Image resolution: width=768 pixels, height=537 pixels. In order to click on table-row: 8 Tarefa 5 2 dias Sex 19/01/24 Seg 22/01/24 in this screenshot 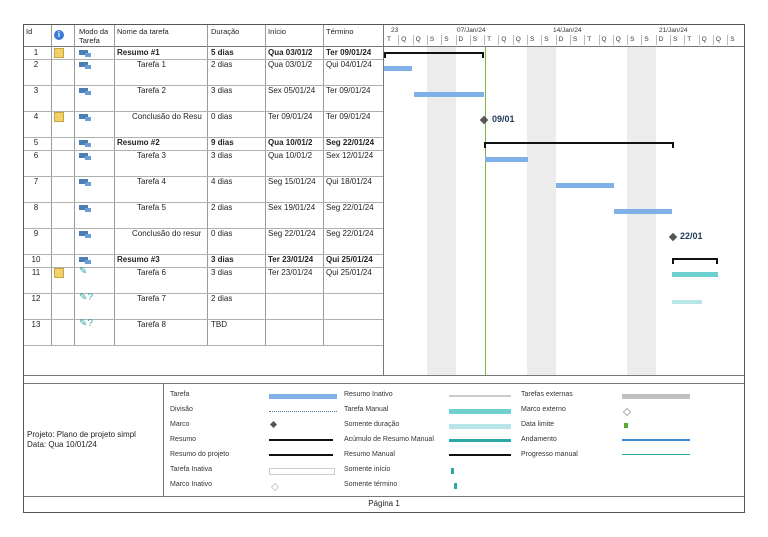, I will do `click(203, 215)`.